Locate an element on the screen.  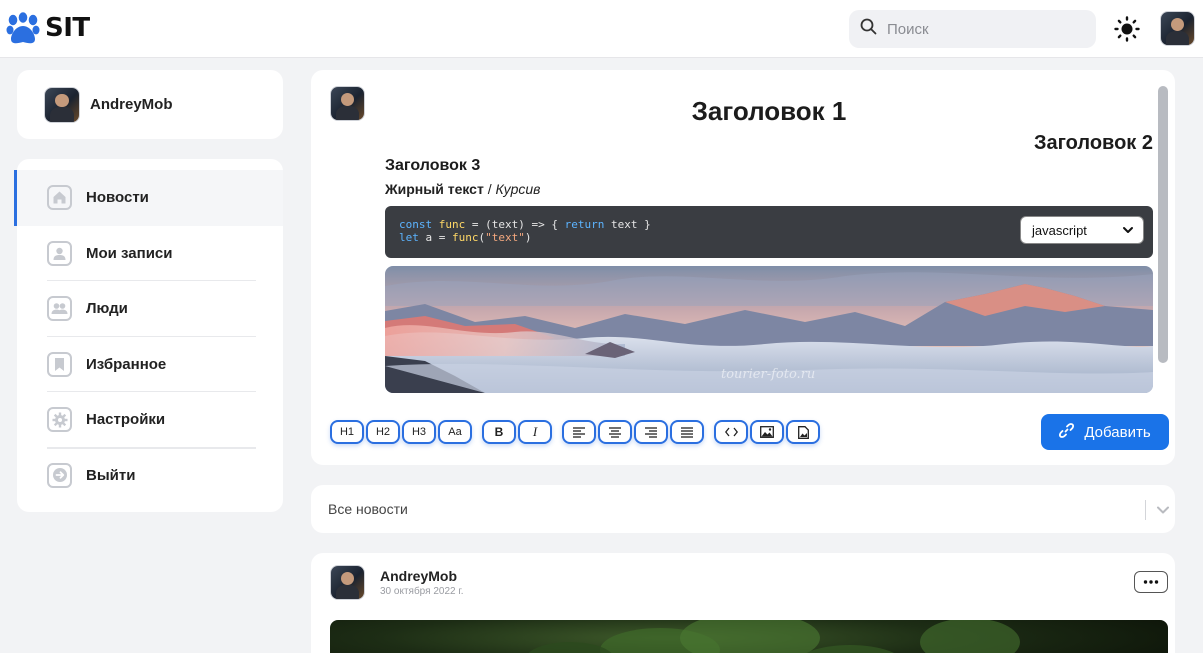
align-tools is located at coordinates (634, 432).